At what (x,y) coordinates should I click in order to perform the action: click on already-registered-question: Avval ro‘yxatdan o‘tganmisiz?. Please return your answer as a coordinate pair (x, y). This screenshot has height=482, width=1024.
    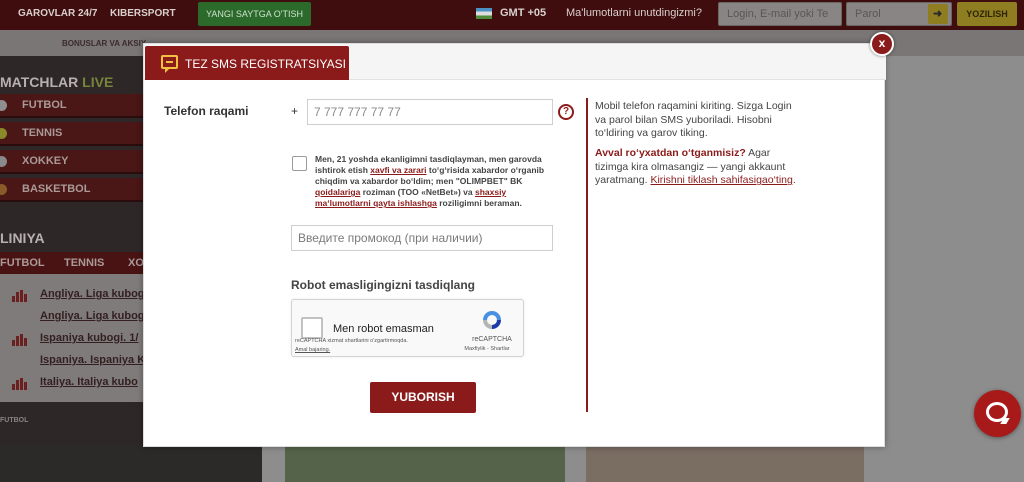
    Looking at the image, I should click on (670, 153).